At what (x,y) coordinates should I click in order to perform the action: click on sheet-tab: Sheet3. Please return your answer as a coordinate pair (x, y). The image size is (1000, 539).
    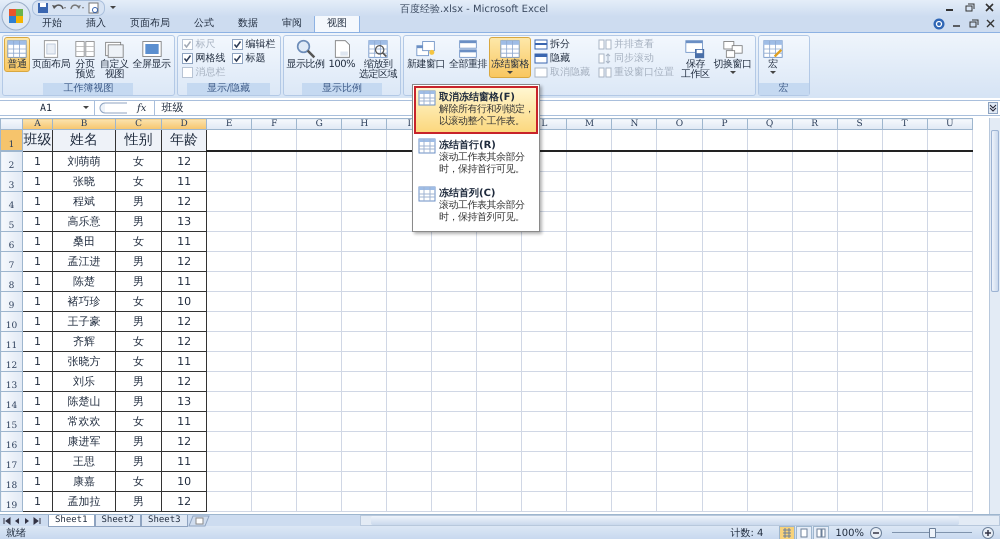
    Looking at the image, I should click on (164, 520).